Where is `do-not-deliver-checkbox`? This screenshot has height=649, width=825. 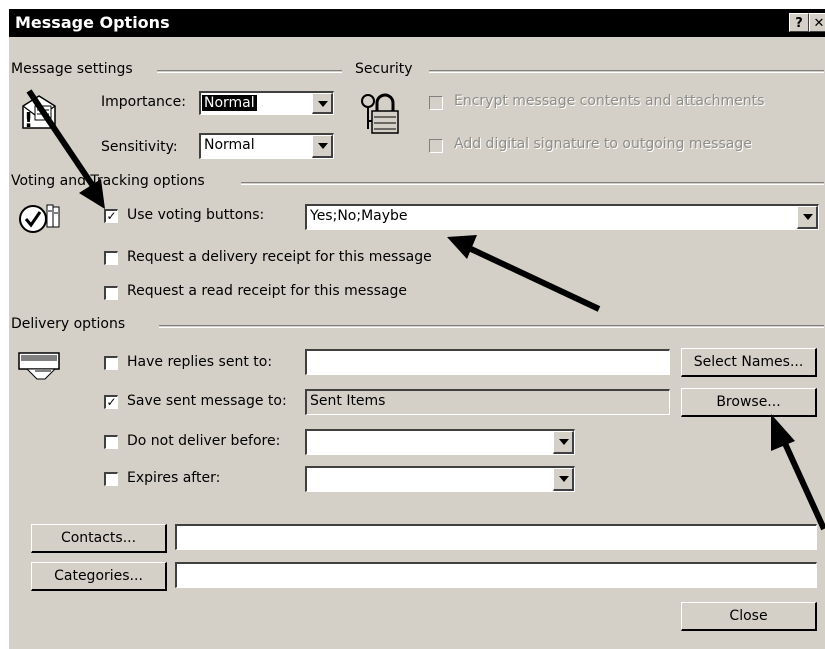 do-not-deliver-checkbox is located at coordinates (111, 442).